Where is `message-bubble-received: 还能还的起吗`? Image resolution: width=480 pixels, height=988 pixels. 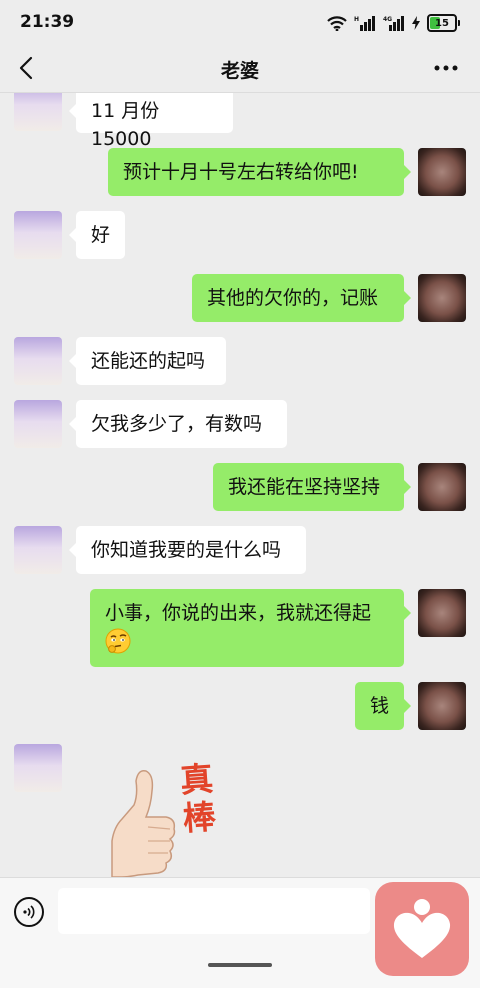
message-bubble-received: 还能还的起吗 is located at coordinates (147, 361).